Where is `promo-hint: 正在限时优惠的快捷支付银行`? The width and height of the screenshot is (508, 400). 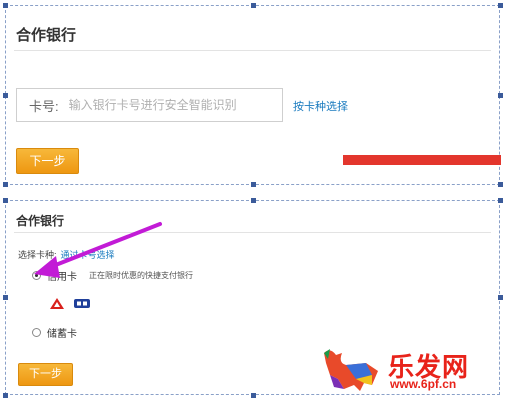 promo-hint: 正在限时优惠的快捷支付银行 is located at coordinates (141, 275).